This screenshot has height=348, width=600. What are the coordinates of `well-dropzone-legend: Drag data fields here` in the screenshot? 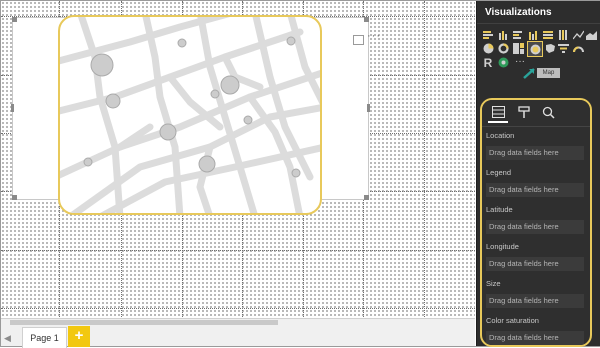 It's located at (535, 190).